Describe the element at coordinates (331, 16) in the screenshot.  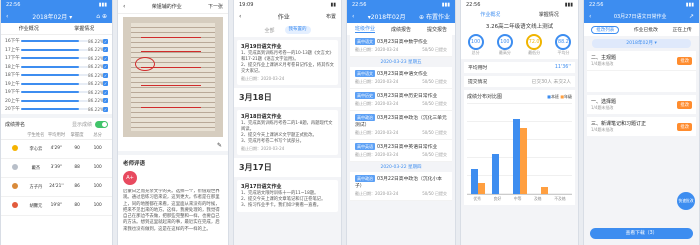
I see `assign-button: 布置` at that location.